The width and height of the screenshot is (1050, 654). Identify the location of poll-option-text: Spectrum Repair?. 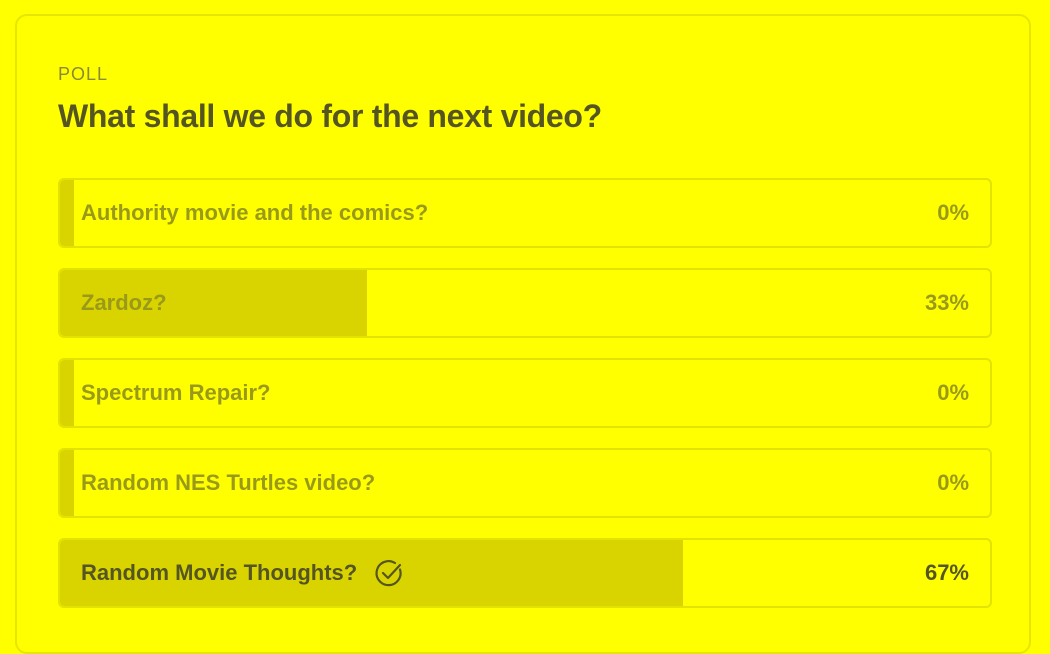
(176, 392).